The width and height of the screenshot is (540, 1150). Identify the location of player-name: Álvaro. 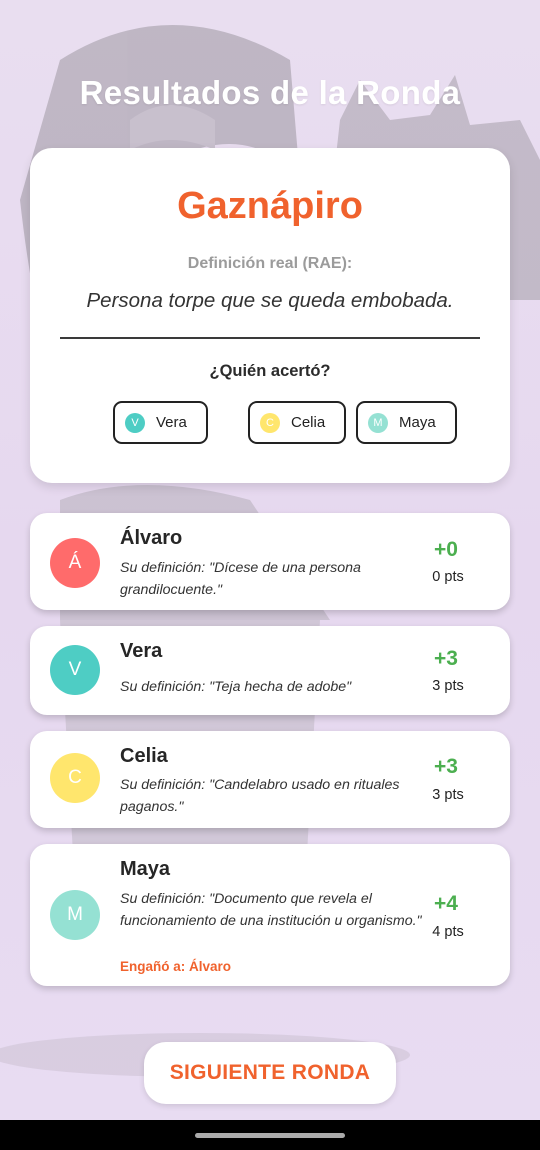
(151, 538).